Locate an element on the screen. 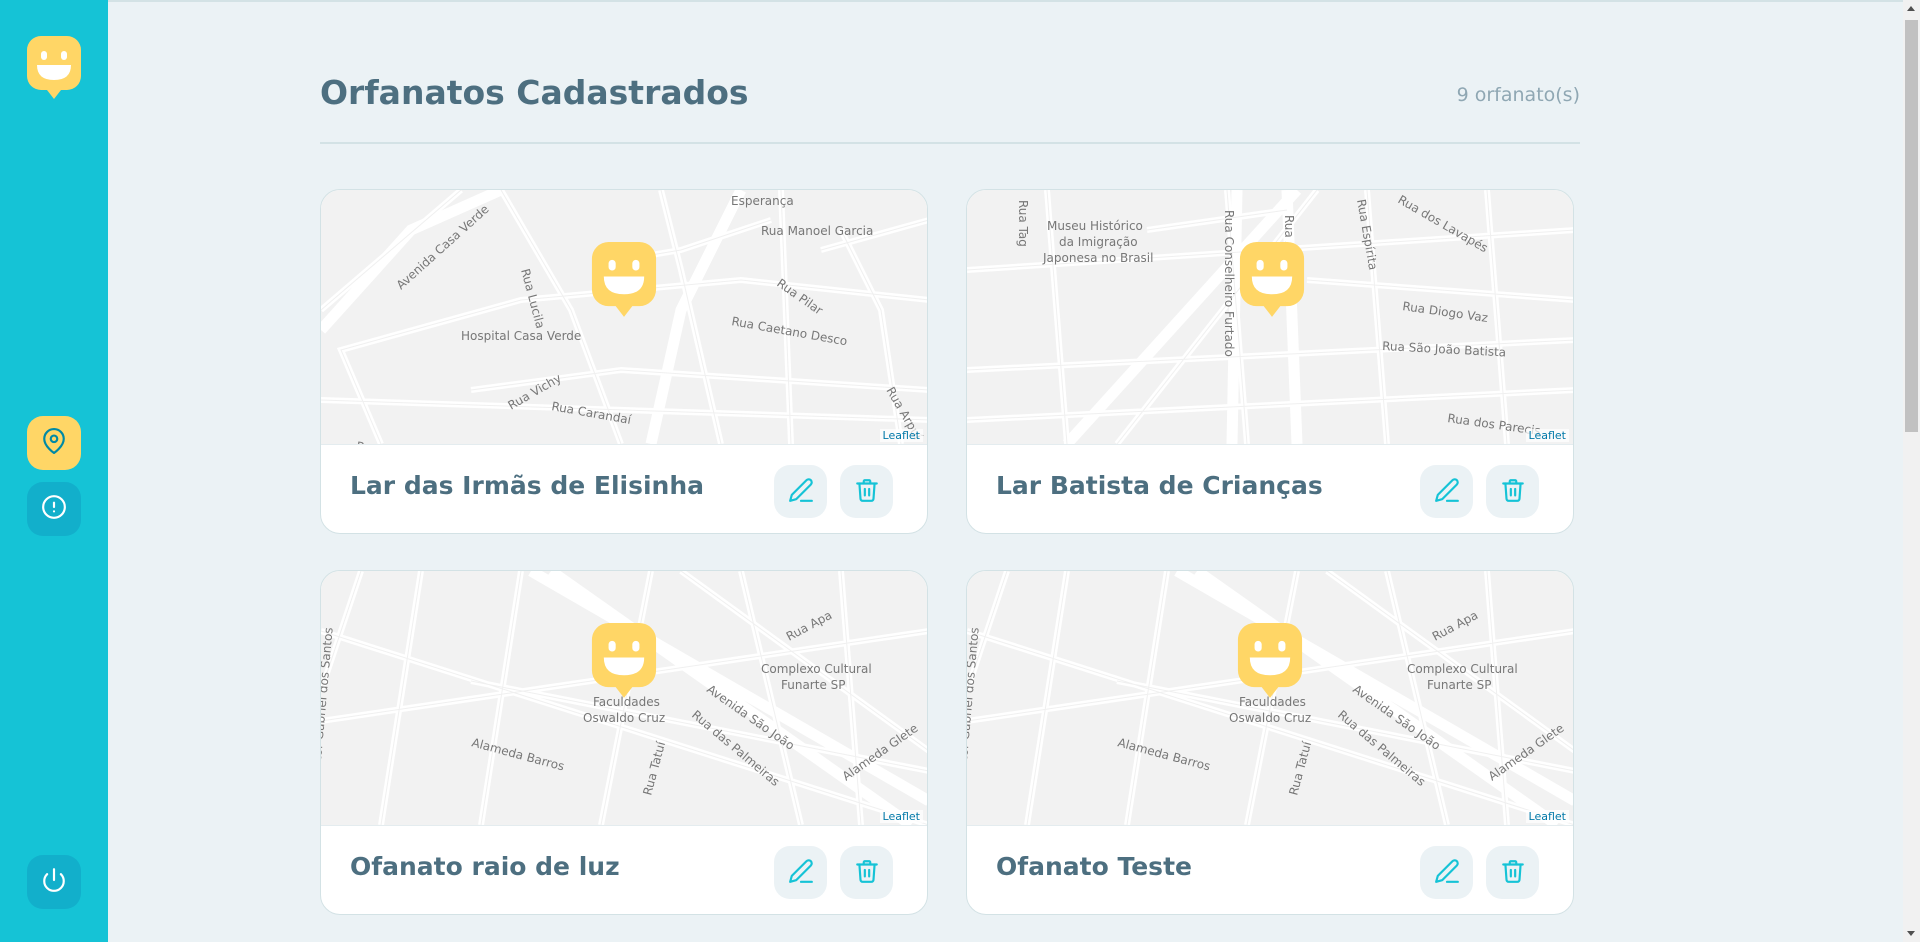 This screenshot has height=942, width=1920. map-label: Hospital Casa Verde is located at coordinates (521, 336).